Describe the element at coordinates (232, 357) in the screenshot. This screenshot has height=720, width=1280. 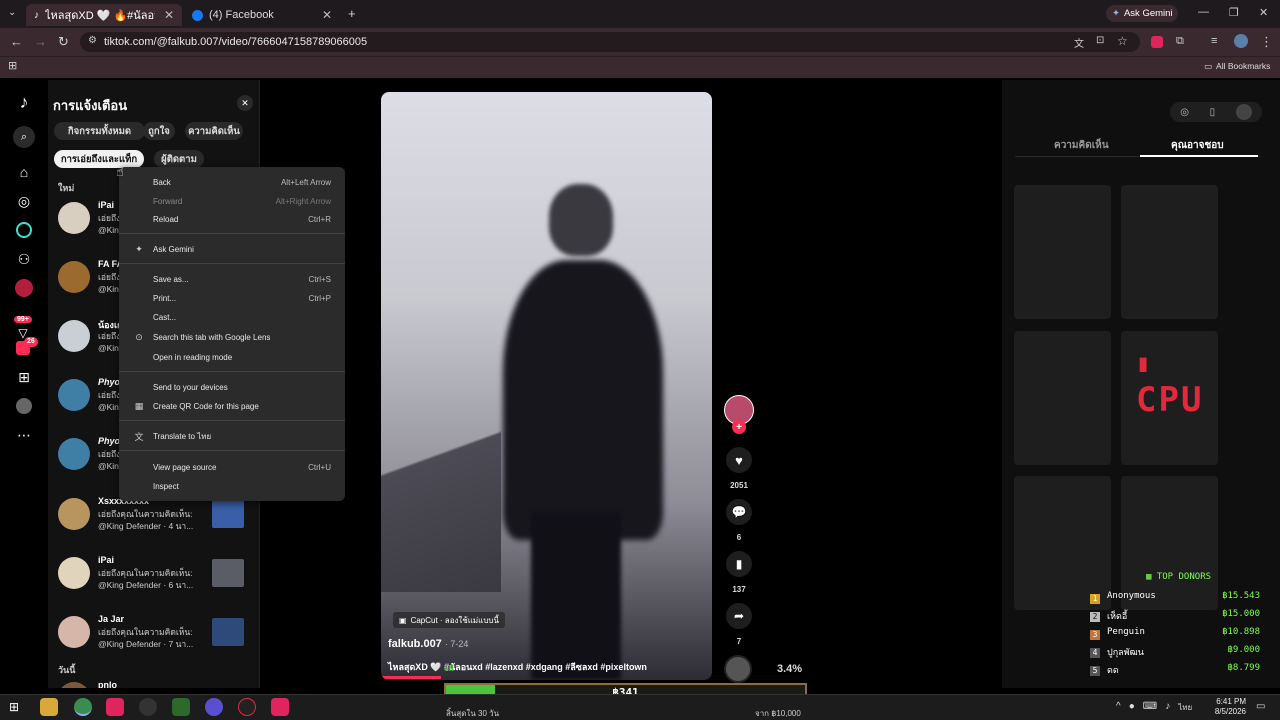
I see `menu-item-reading-mode: Open in reading mode` at that location.